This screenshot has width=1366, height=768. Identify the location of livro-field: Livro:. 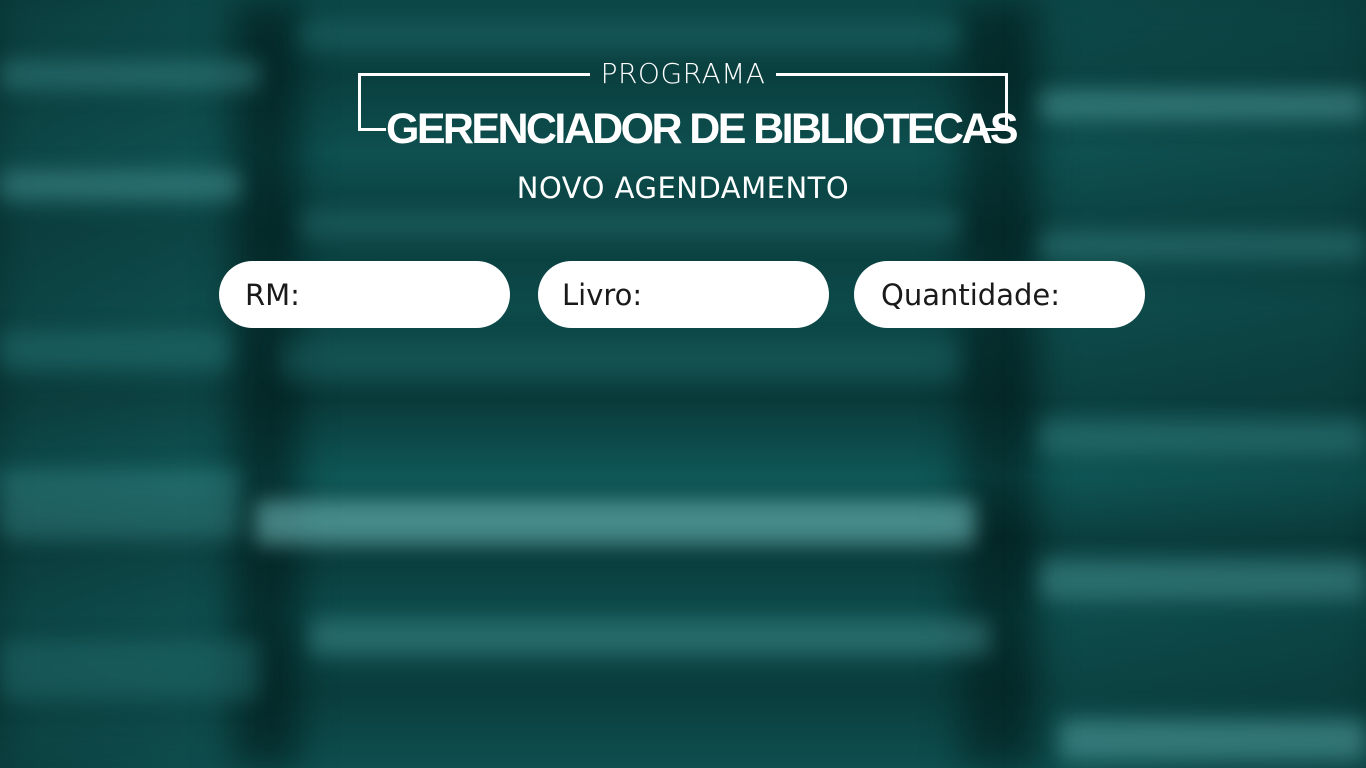
(683, 294).